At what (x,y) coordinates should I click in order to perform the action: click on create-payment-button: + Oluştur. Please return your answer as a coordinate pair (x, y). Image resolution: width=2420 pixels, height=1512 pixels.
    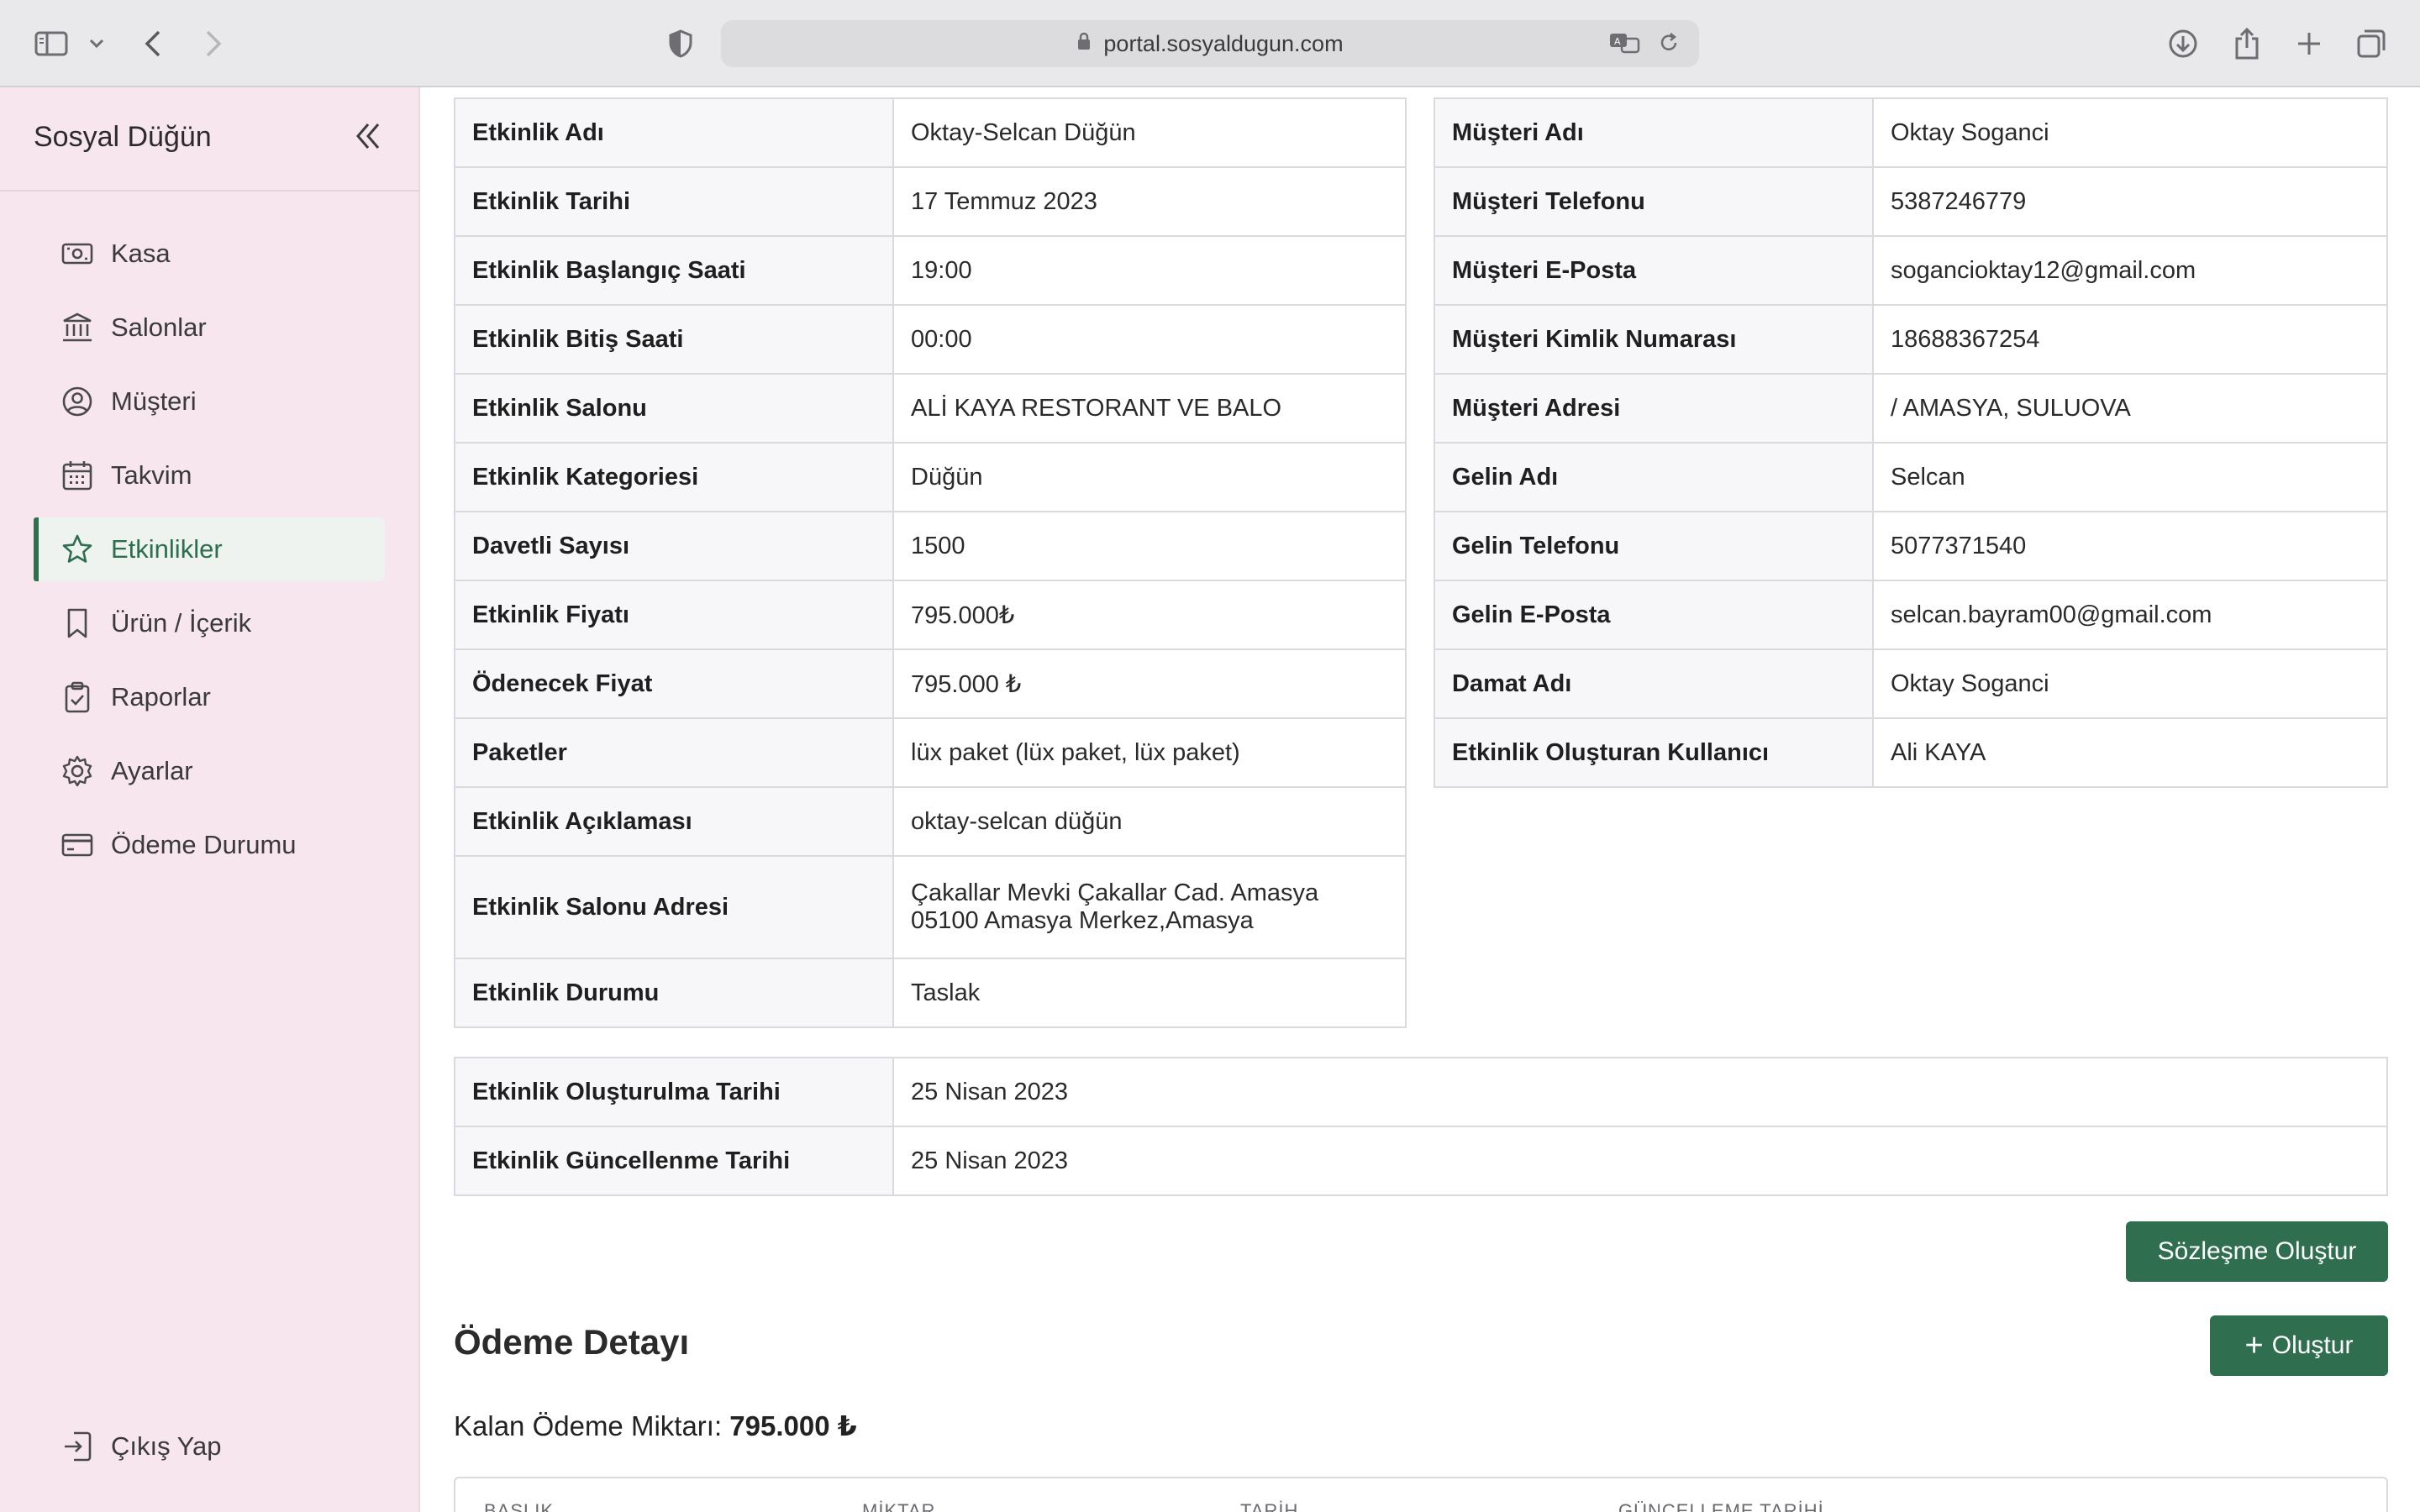
    Looking at the image, I should click on (2299, 1345).